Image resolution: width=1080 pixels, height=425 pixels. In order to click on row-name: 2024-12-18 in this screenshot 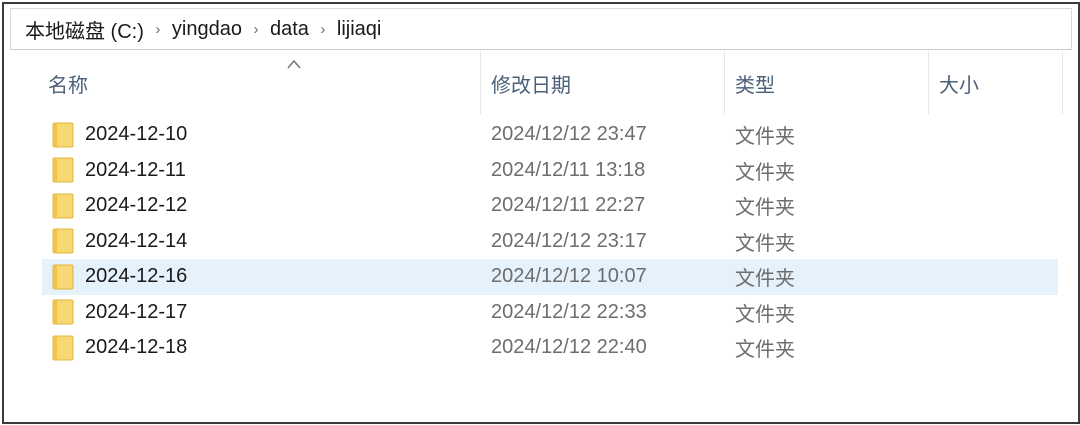, I will do `click(136, 347)`.